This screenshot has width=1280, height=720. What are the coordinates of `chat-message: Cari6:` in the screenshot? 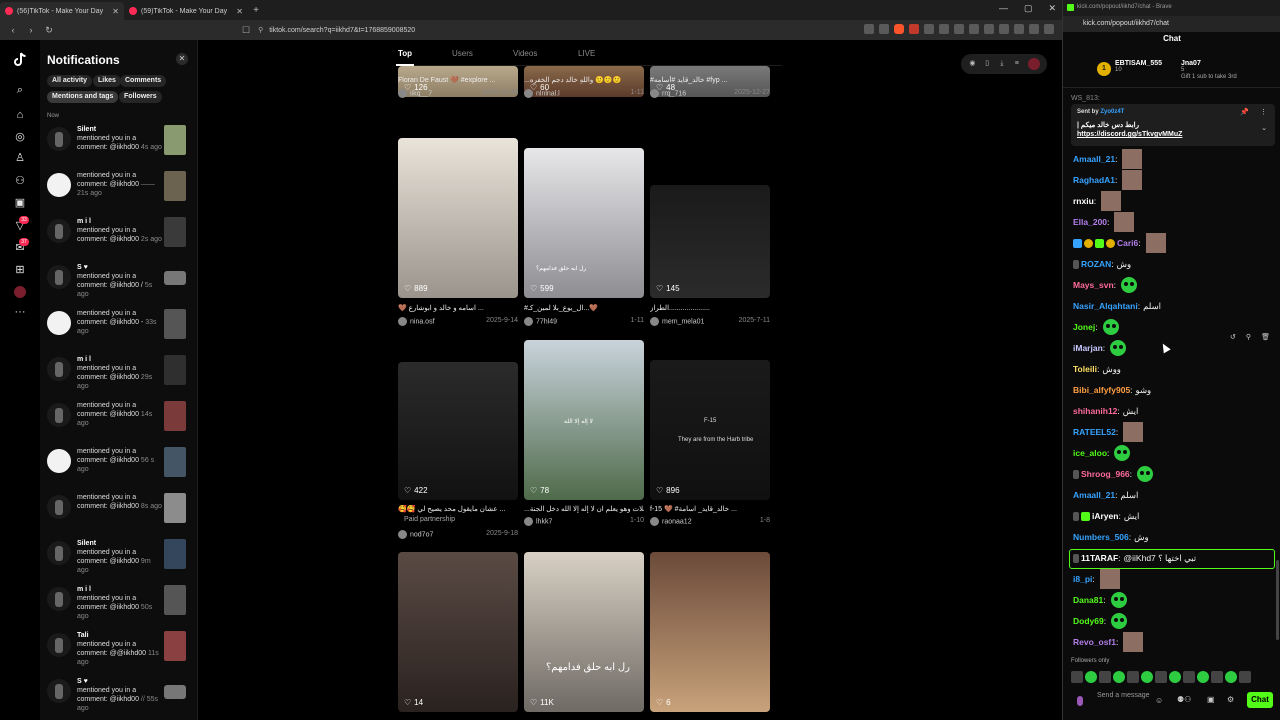 It's located at (1119, 243).